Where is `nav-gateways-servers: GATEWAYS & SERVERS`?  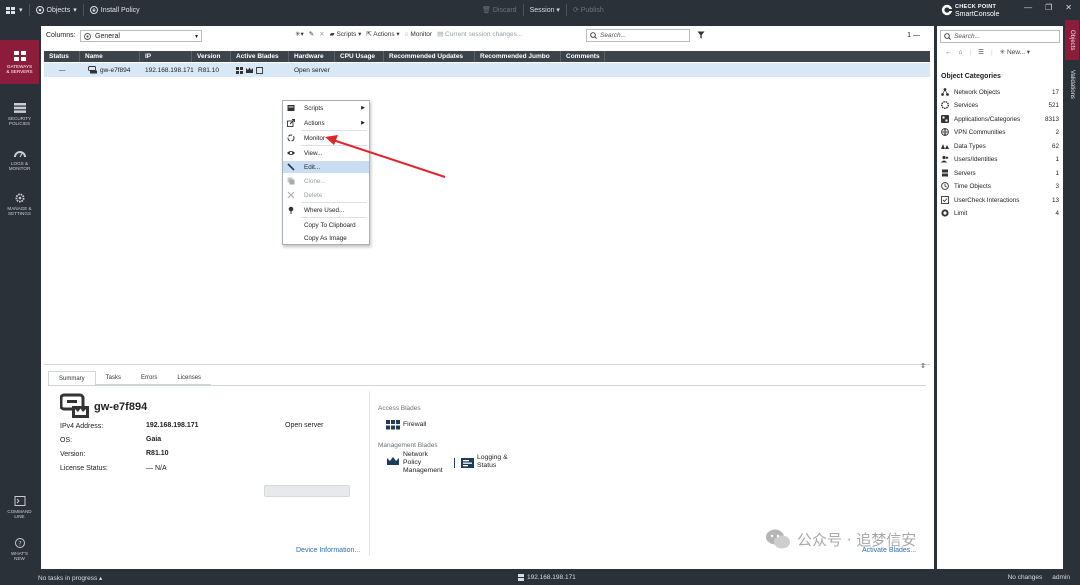 nav-gateways-servers: GATEWAYS & SERVERS is located at coordinates (19, 62).